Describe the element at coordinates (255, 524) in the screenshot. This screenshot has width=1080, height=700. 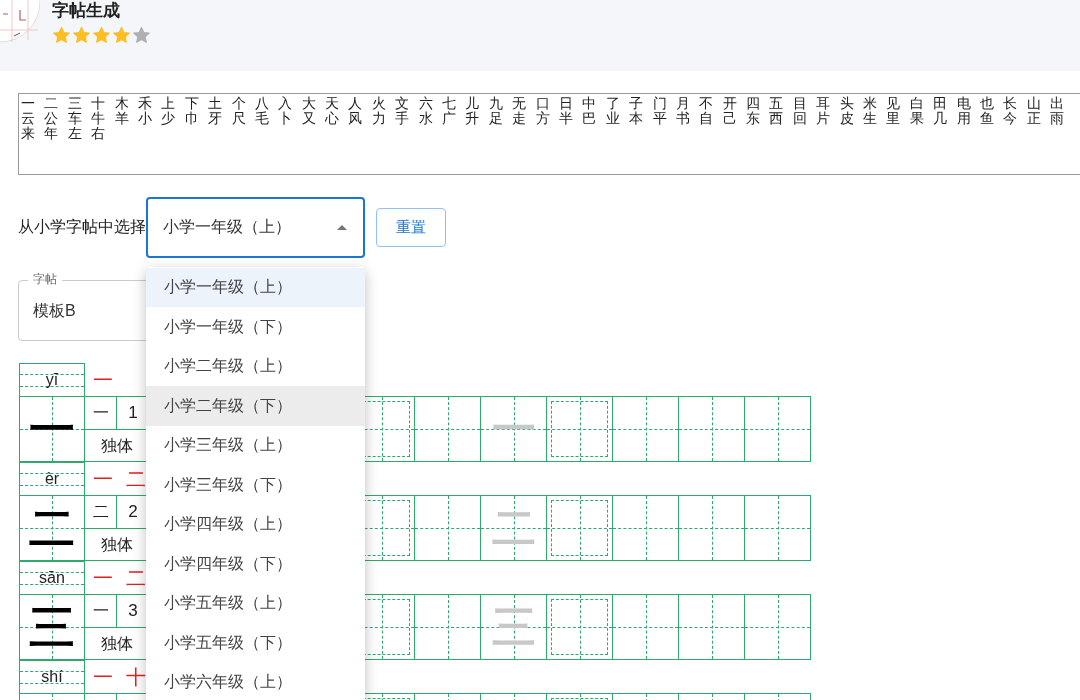
I see `dropdown-option: 小学四年级（上）` at that location.